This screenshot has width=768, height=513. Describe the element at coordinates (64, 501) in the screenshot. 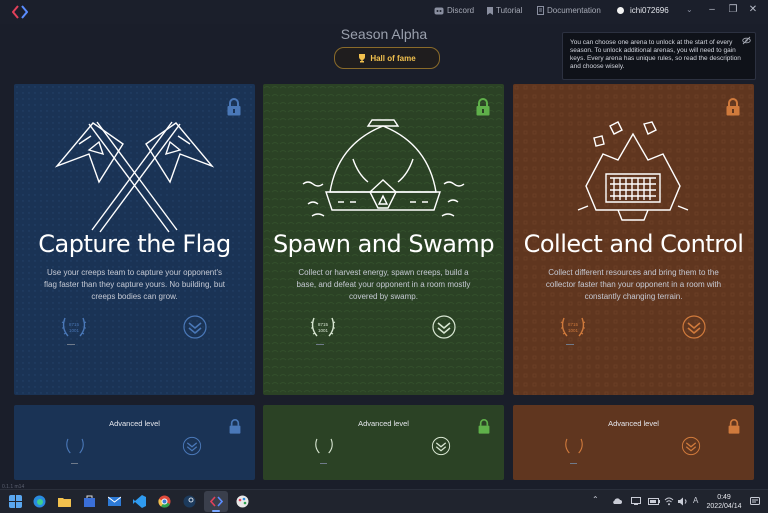

I see `file-explorer-icon` at that location.